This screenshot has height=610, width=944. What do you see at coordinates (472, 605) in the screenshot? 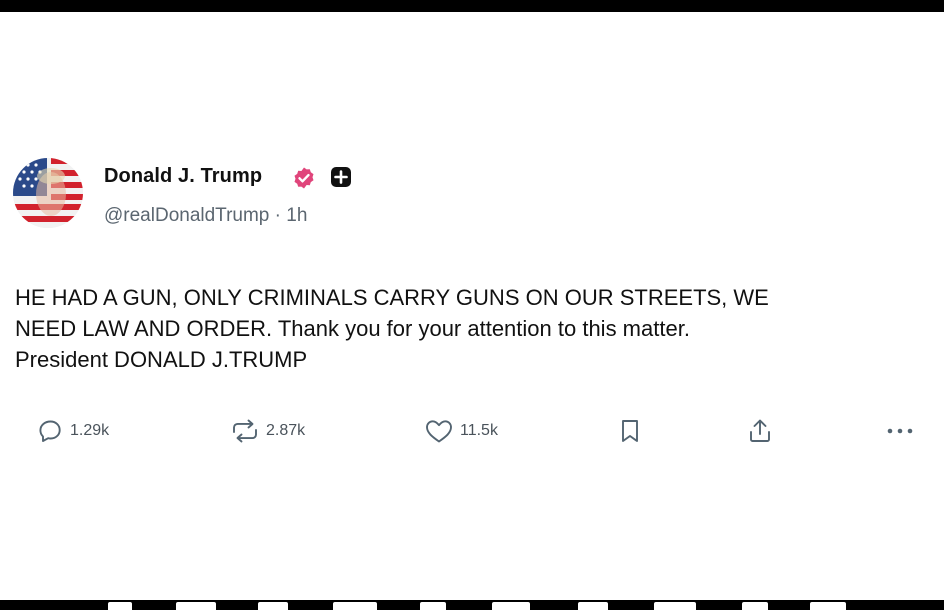
I see `bottom-black-bar` at bounding box center [472, 605].